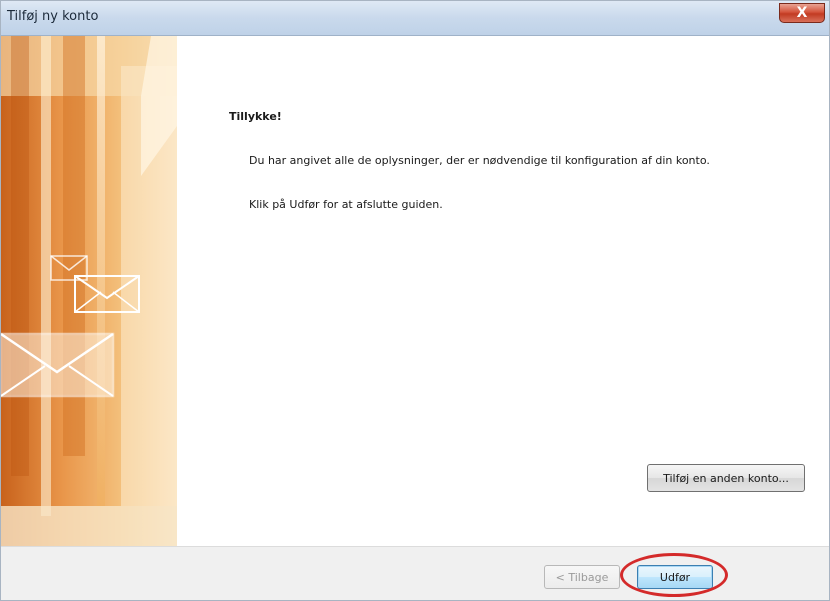 Image resolution: width=830 pixels, height=601 pixels. I want to click on close-icon: X, so click(802, 13).